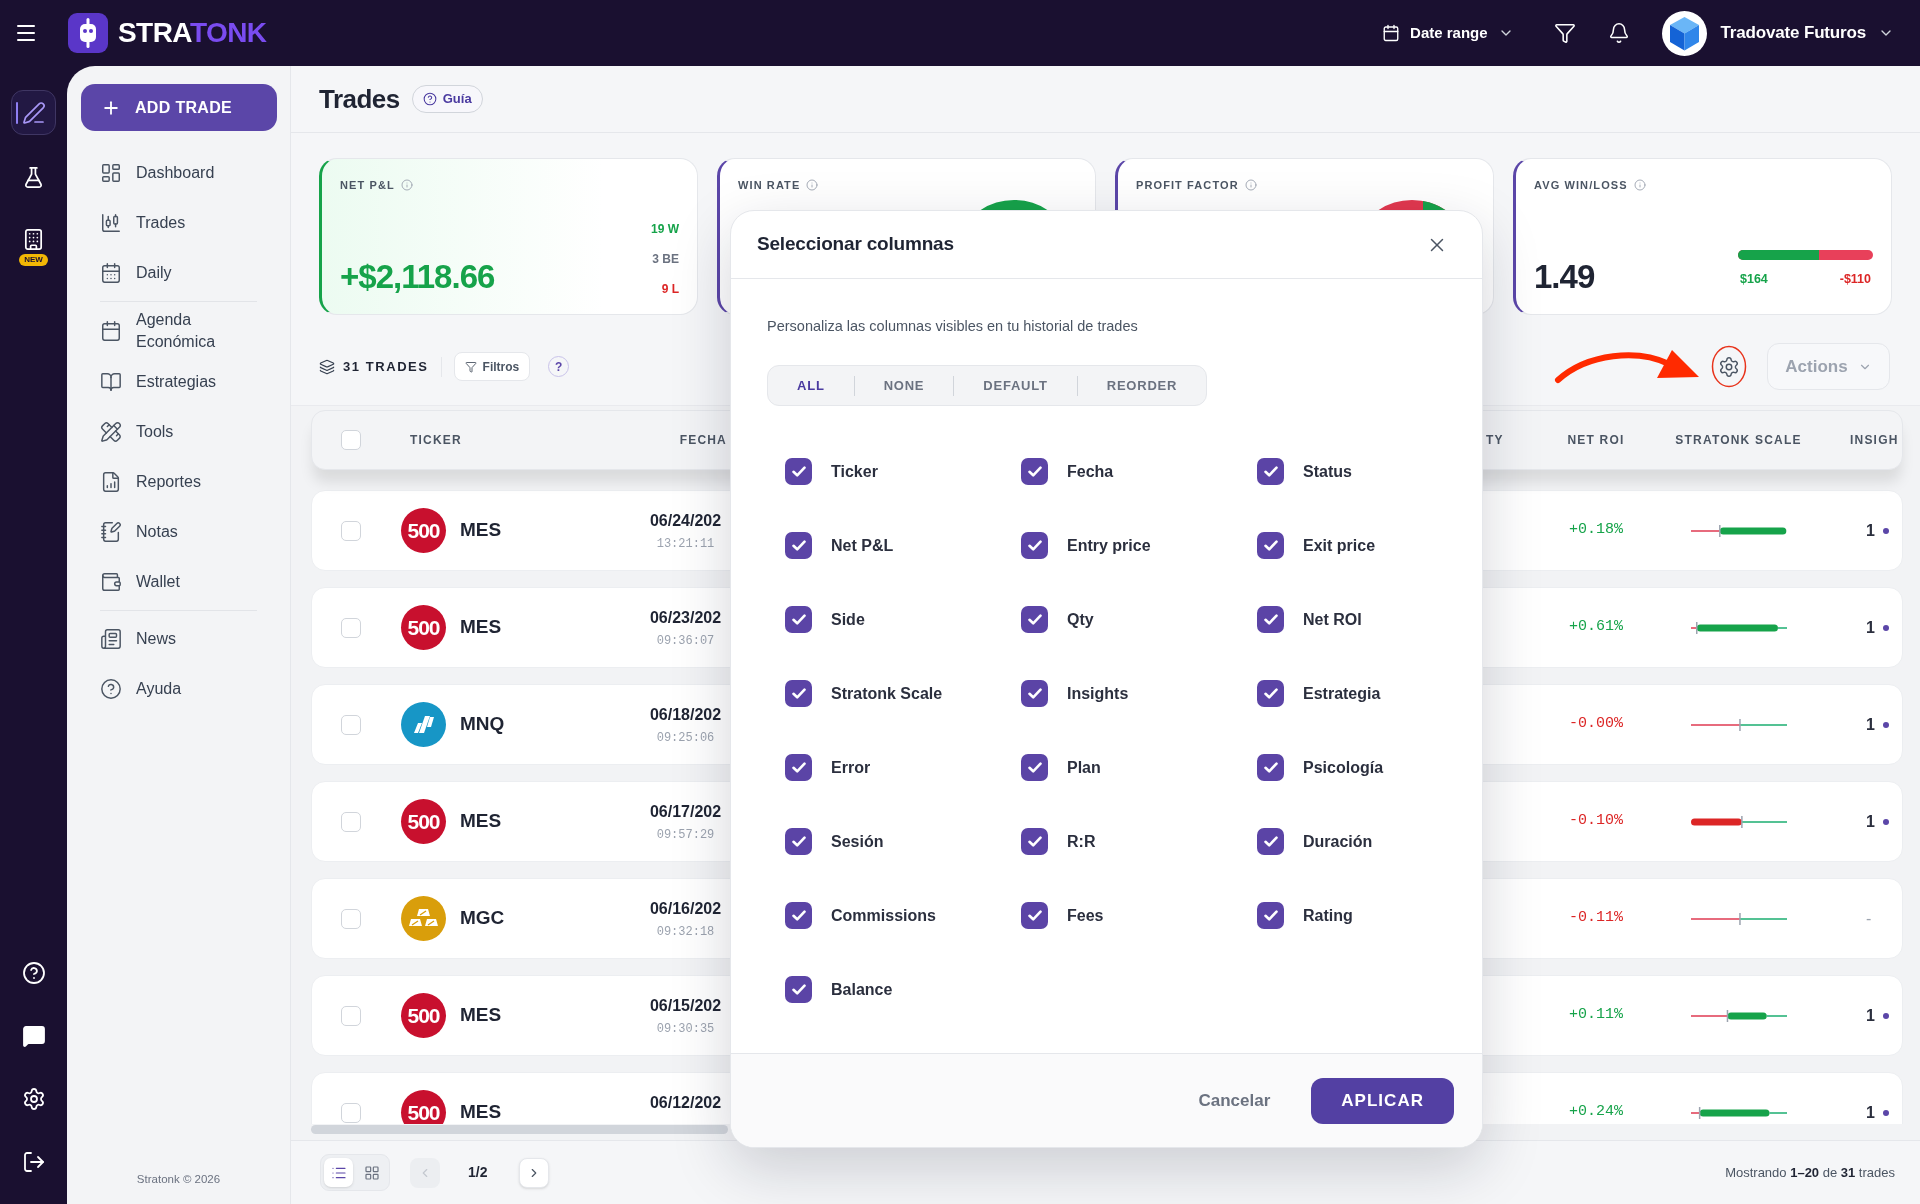  What do you see at coordinates (417, 277) in the screenshot?
I see `stat-value: +$2,118.66` at bounding box center [417, 277].